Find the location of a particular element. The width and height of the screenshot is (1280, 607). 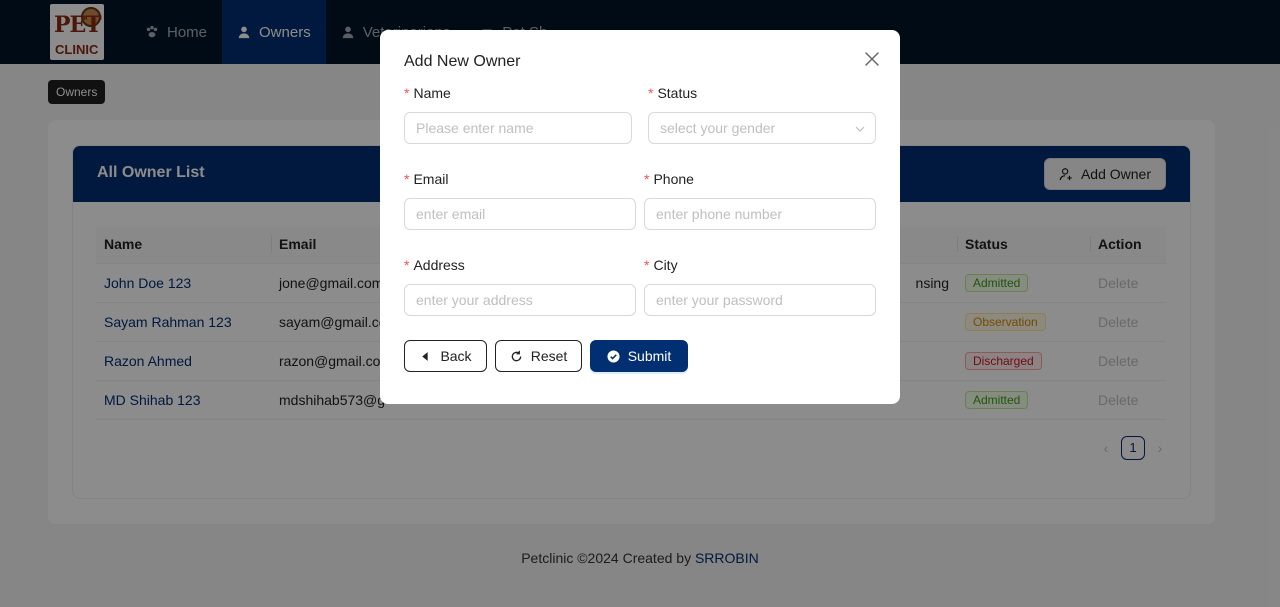

address-input: enter your address is located at coordinates (520, 300).